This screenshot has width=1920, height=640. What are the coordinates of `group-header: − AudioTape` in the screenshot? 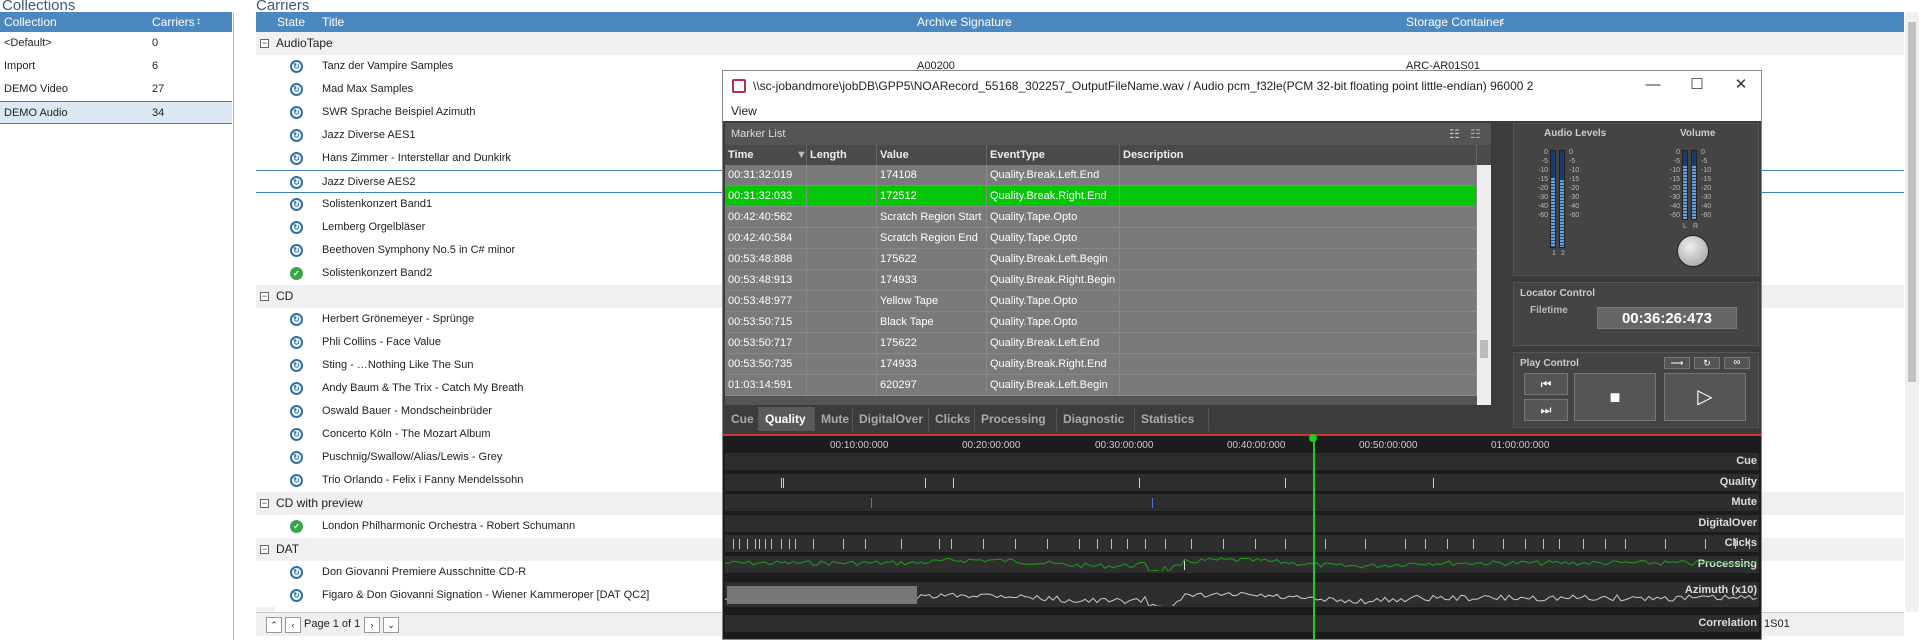 It's located at (1080, 43).